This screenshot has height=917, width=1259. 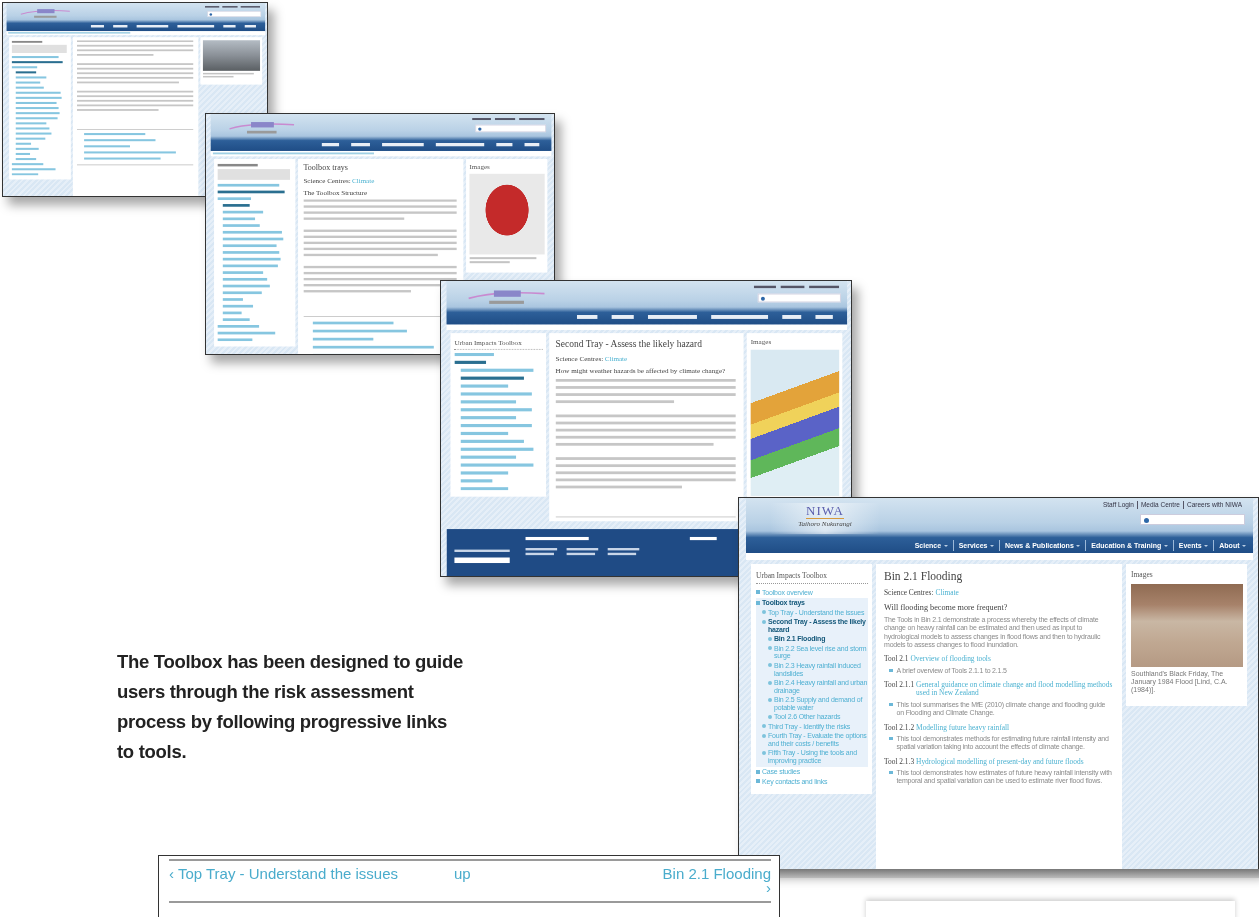 What do you see at coordinates (326, 168) in the screenshot?
I see `page-title: Toolbox trays` at bounding box center [326, 168].